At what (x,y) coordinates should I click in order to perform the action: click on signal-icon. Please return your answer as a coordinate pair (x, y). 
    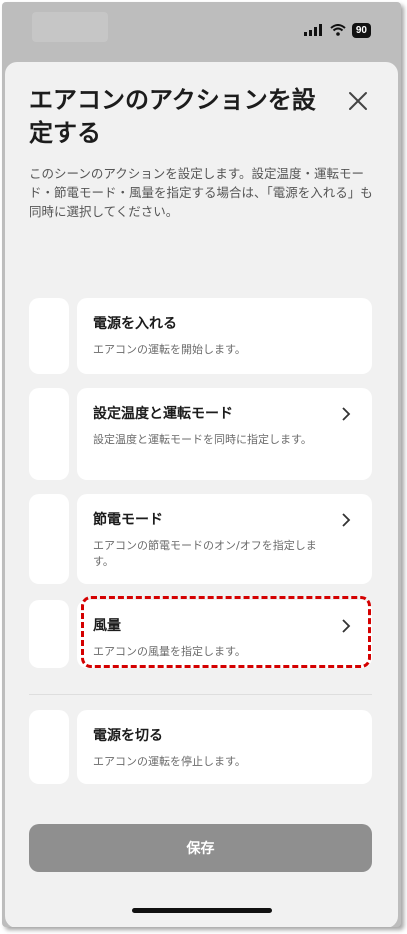
    Looking at the image, I should click on (313, 30).